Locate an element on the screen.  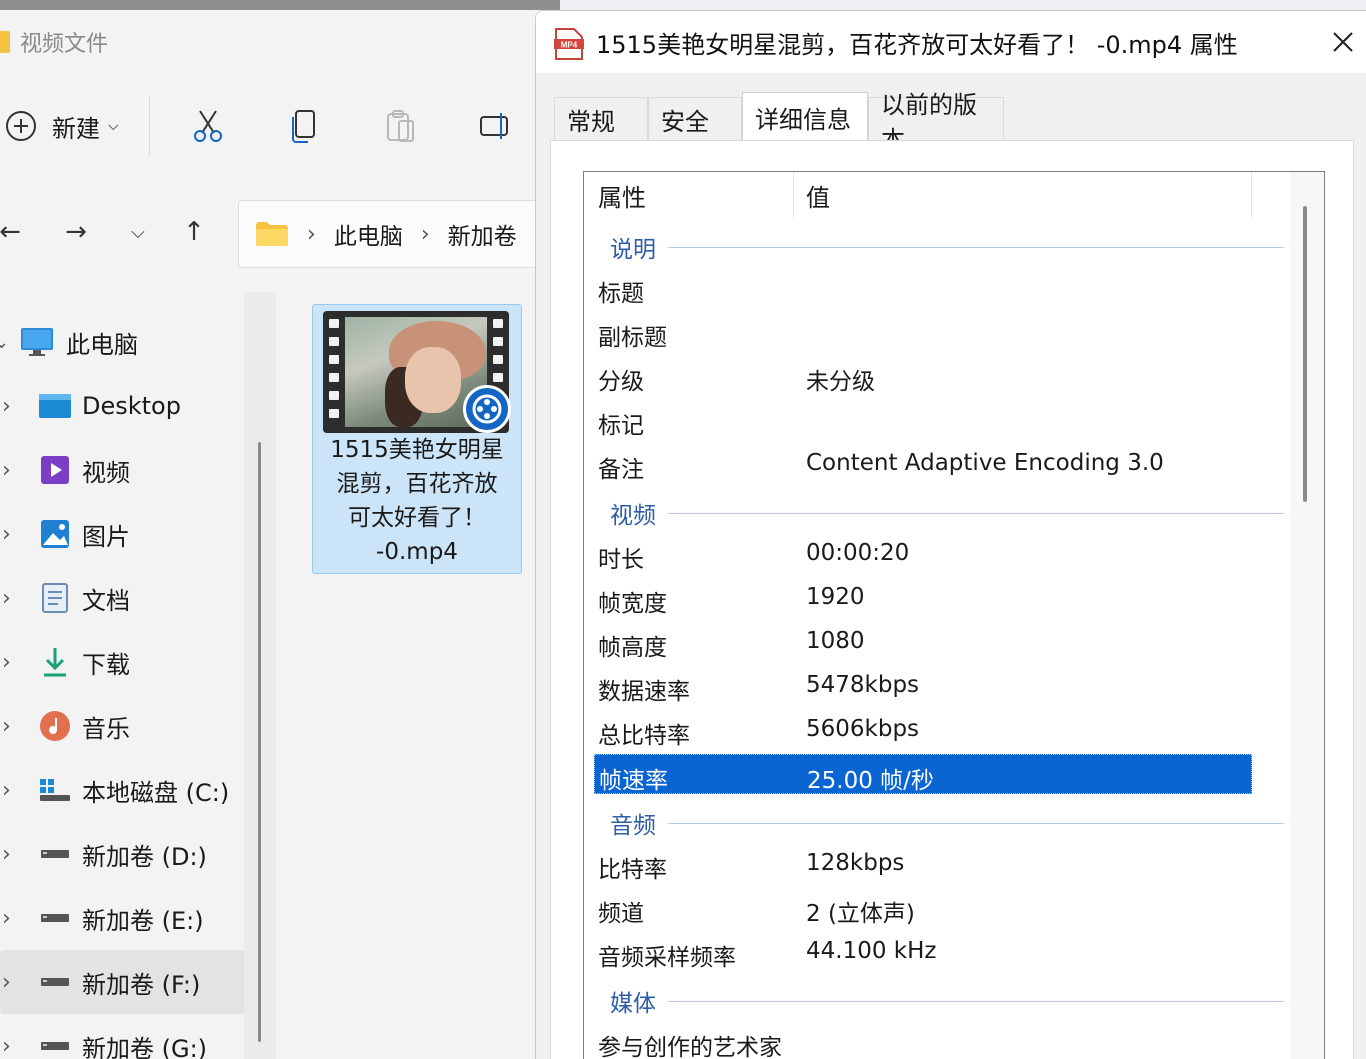
tab-general: 常规 is located at coordinates (601, 119).